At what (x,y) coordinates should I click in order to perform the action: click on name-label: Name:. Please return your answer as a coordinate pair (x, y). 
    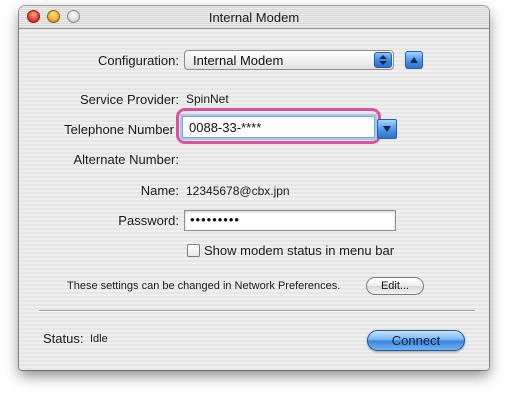
    Looking at the image, I should click on (159, 190).